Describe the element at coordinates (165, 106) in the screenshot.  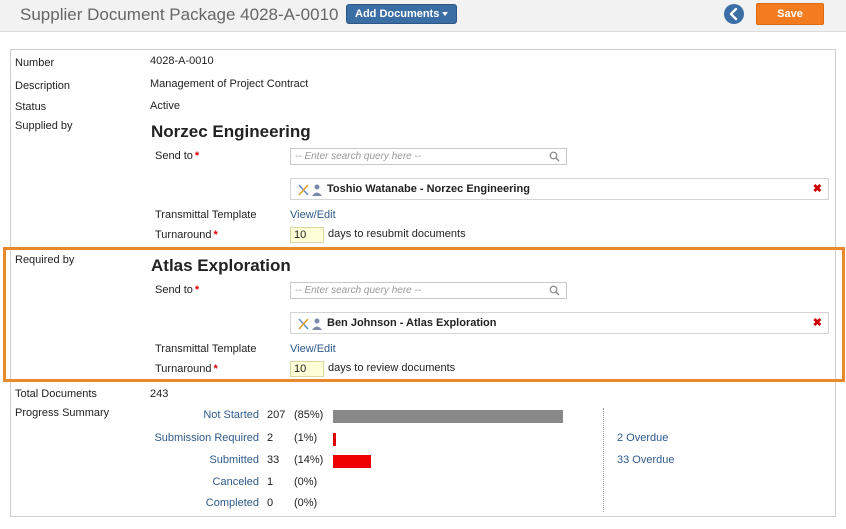
I see `status-value: Active` at that location.